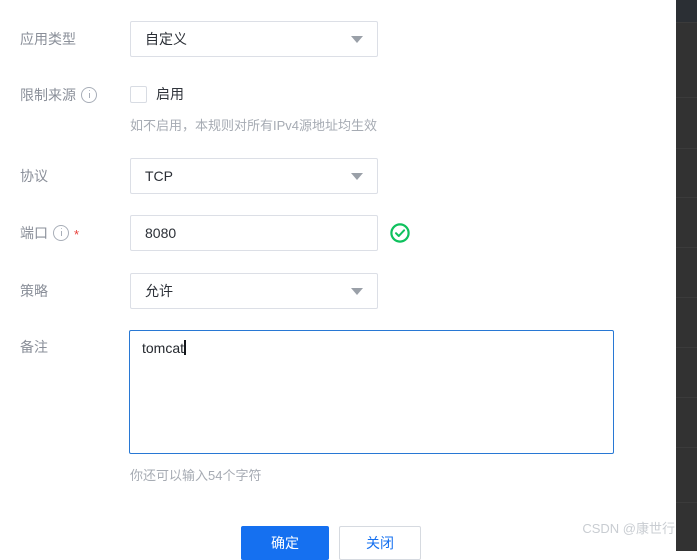 The image size is (697, 560). What do you see at coordinates (185, 347) in the screenshot?
I see `text-cursor` at bounding box center [185, 347].